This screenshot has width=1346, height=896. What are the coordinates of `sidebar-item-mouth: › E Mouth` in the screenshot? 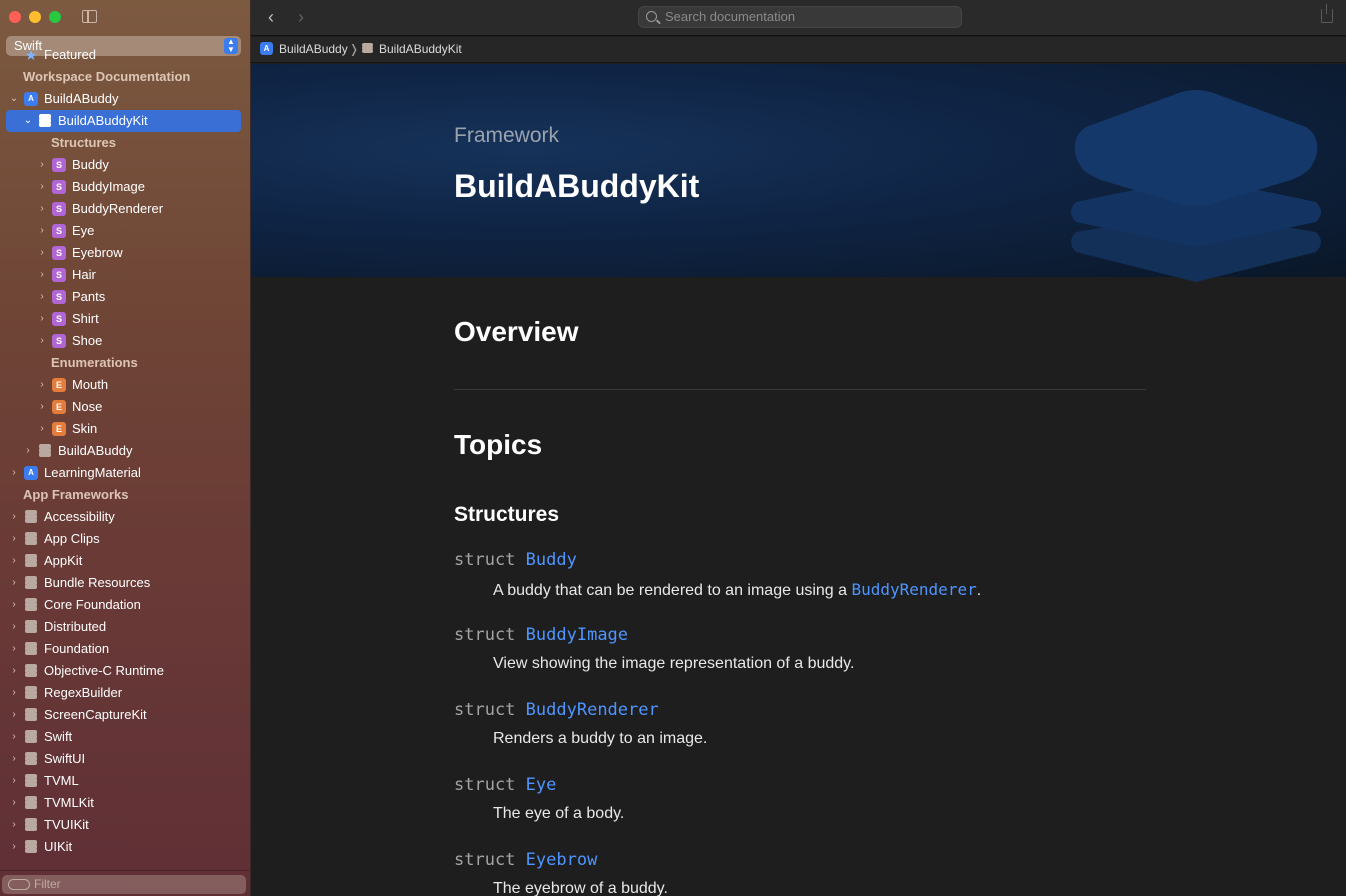 It's located at (125, 385).